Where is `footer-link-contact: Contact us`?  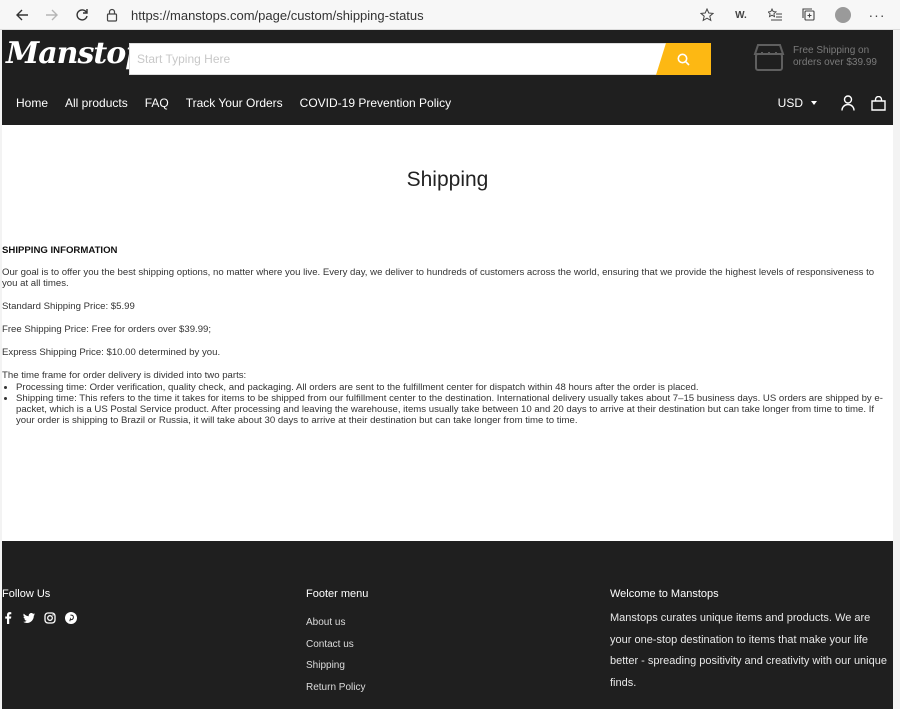
footer-link-contact: Contact us is located at coordinates (337, 645).